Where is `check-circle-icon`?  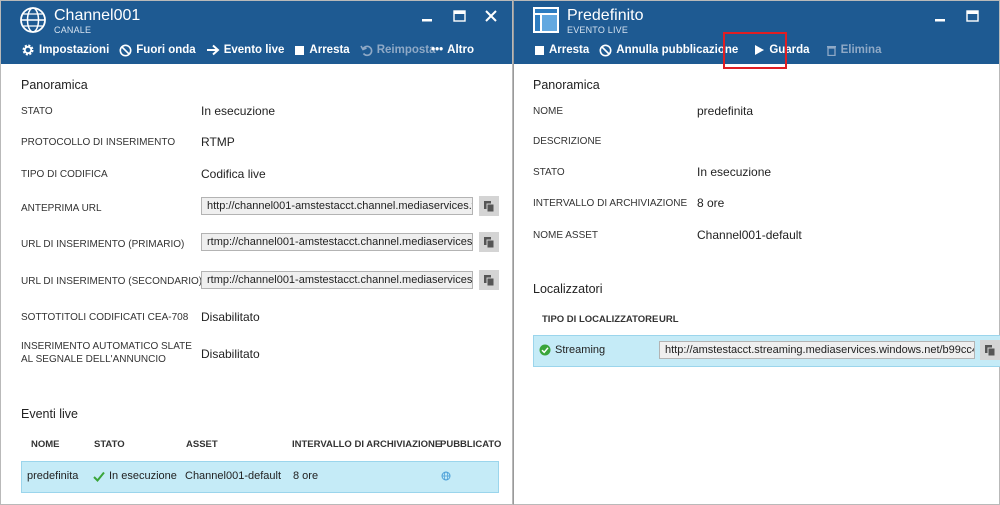 check-circle-icon is located at coordinates (545, 350).